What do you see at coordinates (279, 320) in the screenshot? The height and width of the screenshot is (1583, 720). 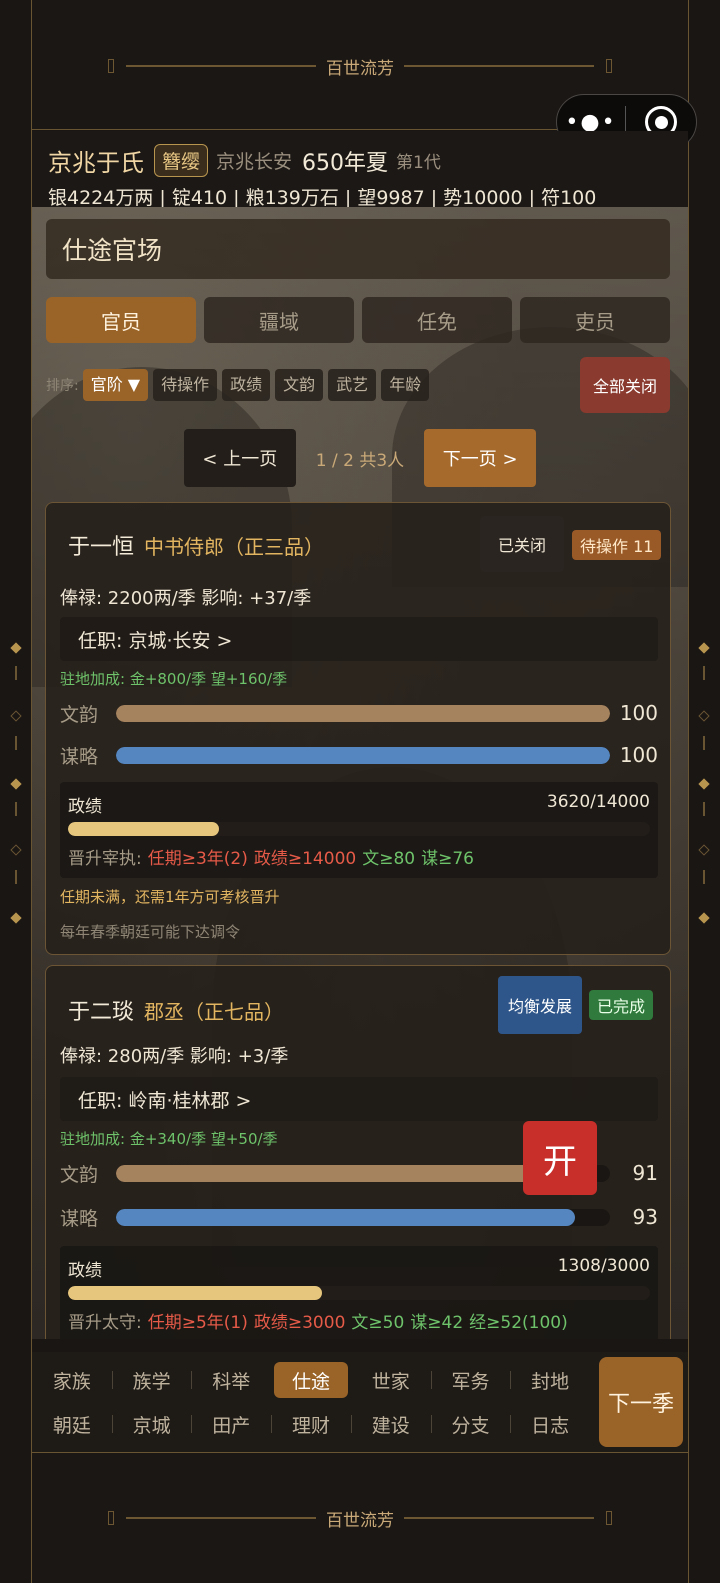 I see `tab-territory: 疆域` at bounding box center [279, 320].